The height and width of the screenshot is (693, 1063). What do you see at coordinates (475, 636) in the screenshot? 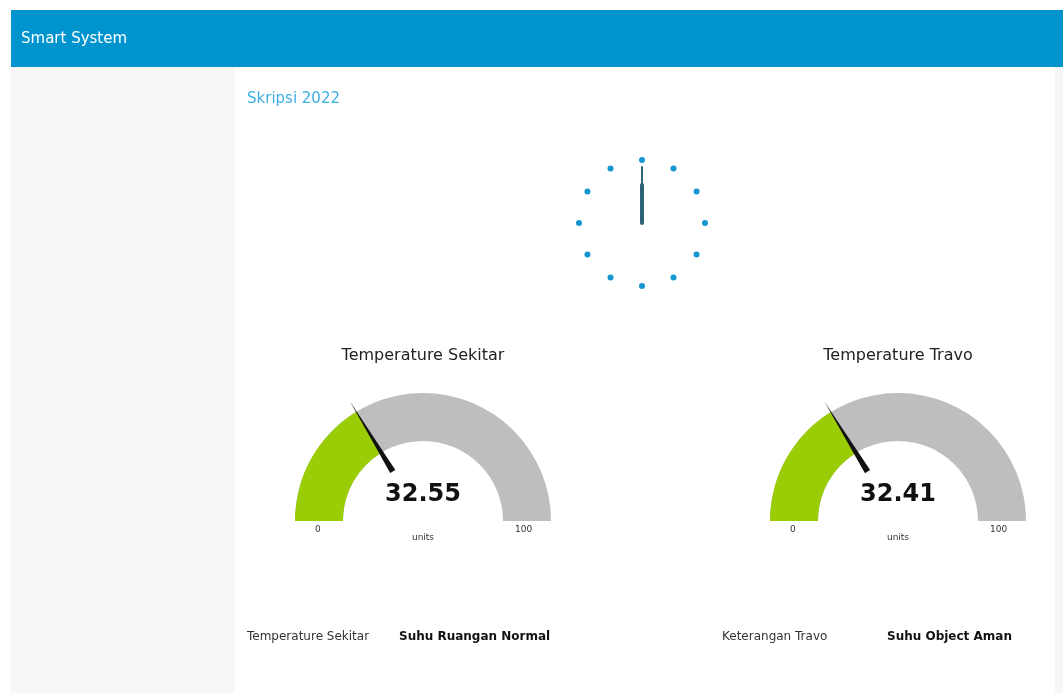
I see `status-value: Suhu Ruangan Normal` at bounding box center [475, 636].